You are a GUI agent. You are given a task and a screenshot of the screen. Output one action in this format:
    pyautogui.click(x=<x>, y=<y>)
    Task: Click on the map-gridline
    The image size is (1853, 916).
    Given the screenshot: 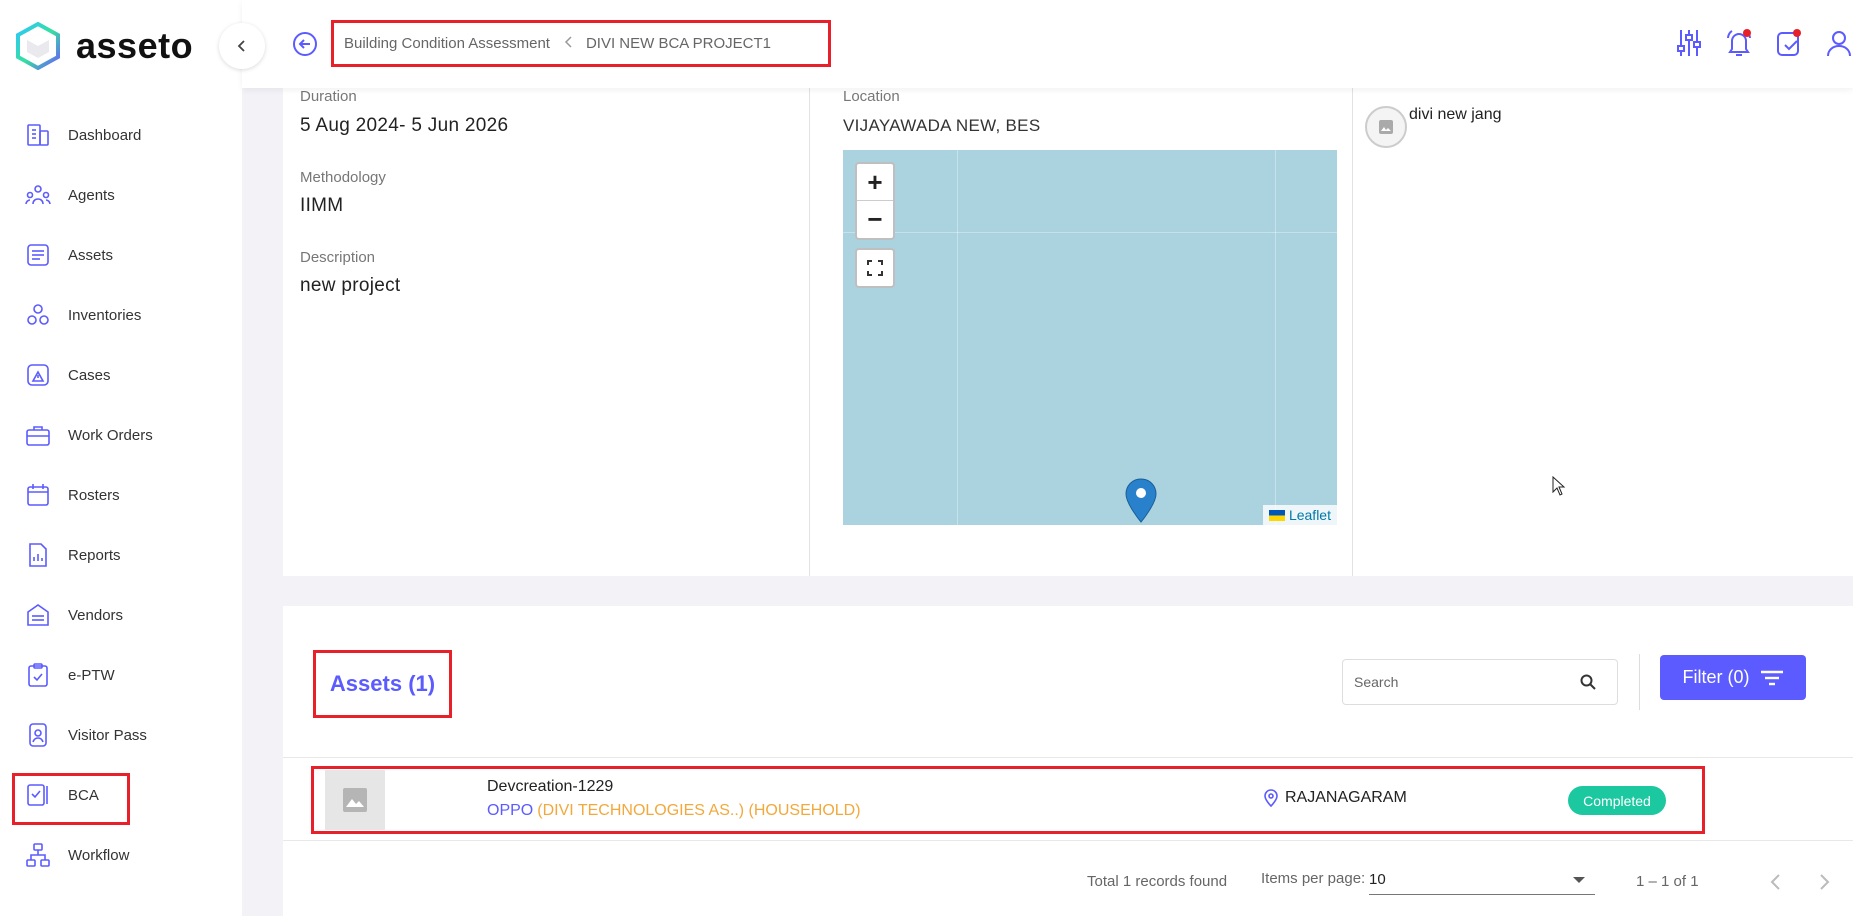 What is the action you would take?
    pyautogui.click(x=1090, y=232)
    